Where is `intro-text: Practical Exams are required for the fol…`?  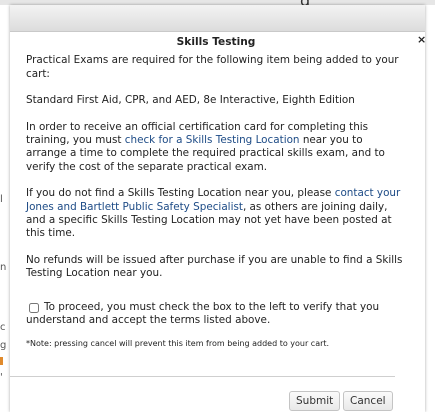
intro-text: Practical Exams are required for the fol… is located at coordinates (212, 67).